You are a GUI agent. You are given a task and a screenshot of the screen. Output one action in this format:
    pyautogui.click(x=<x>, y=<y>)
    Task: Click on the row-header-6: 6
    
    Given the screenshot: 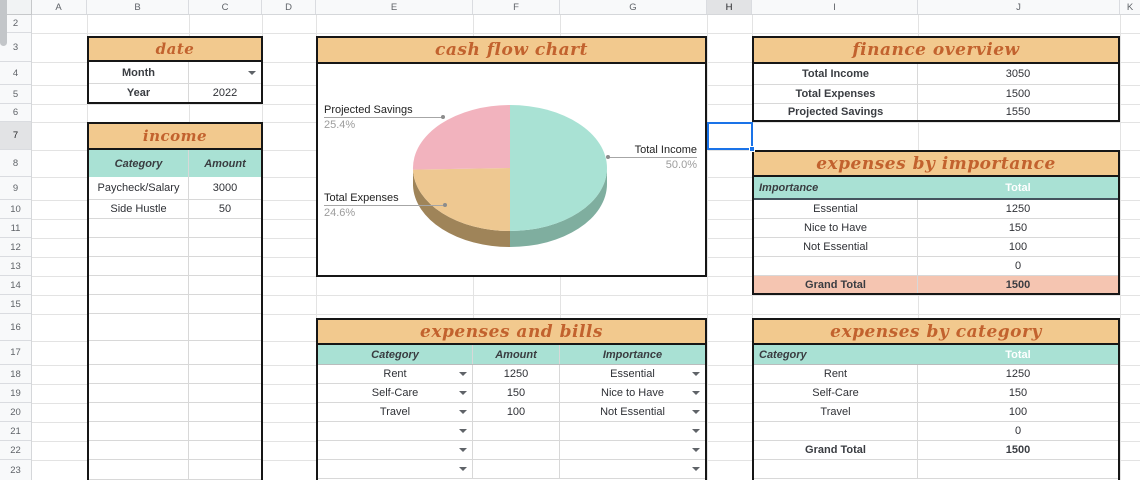 What is the action you would take?
    pyautogui.click(x=15, y=113)
    